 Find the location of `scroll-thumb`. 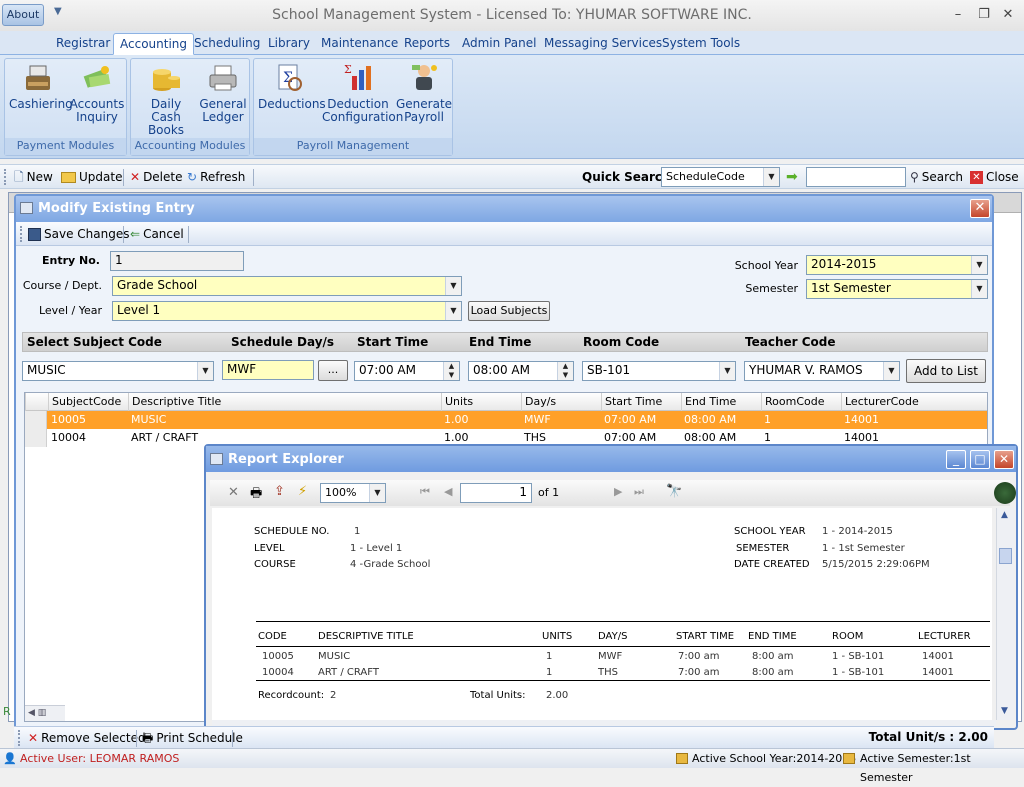

scroll-thumb is located at coordinates (1005, 556).